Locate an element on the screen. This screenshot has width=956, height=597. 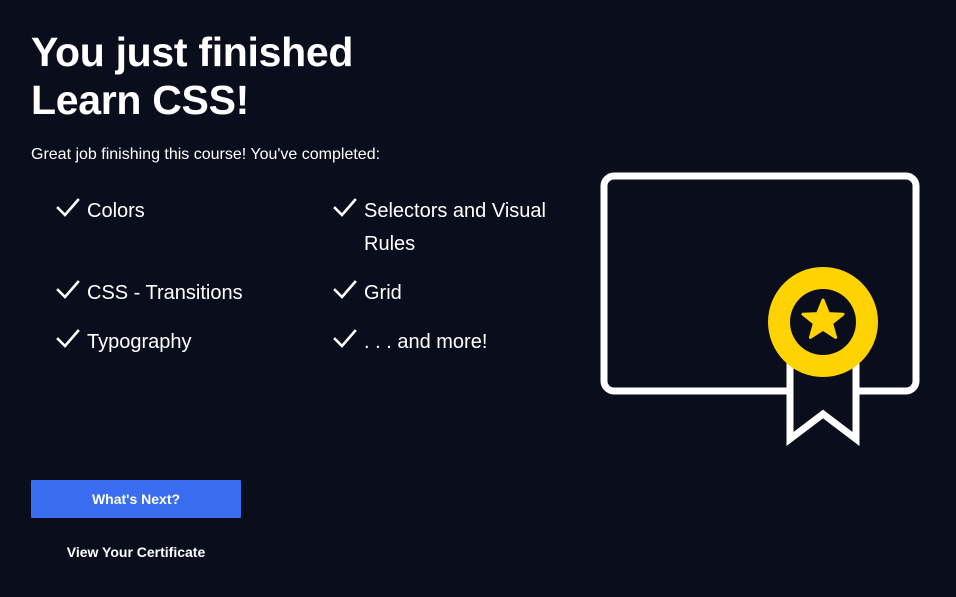
topic-label: Grid is located at coordinates (383, 293).